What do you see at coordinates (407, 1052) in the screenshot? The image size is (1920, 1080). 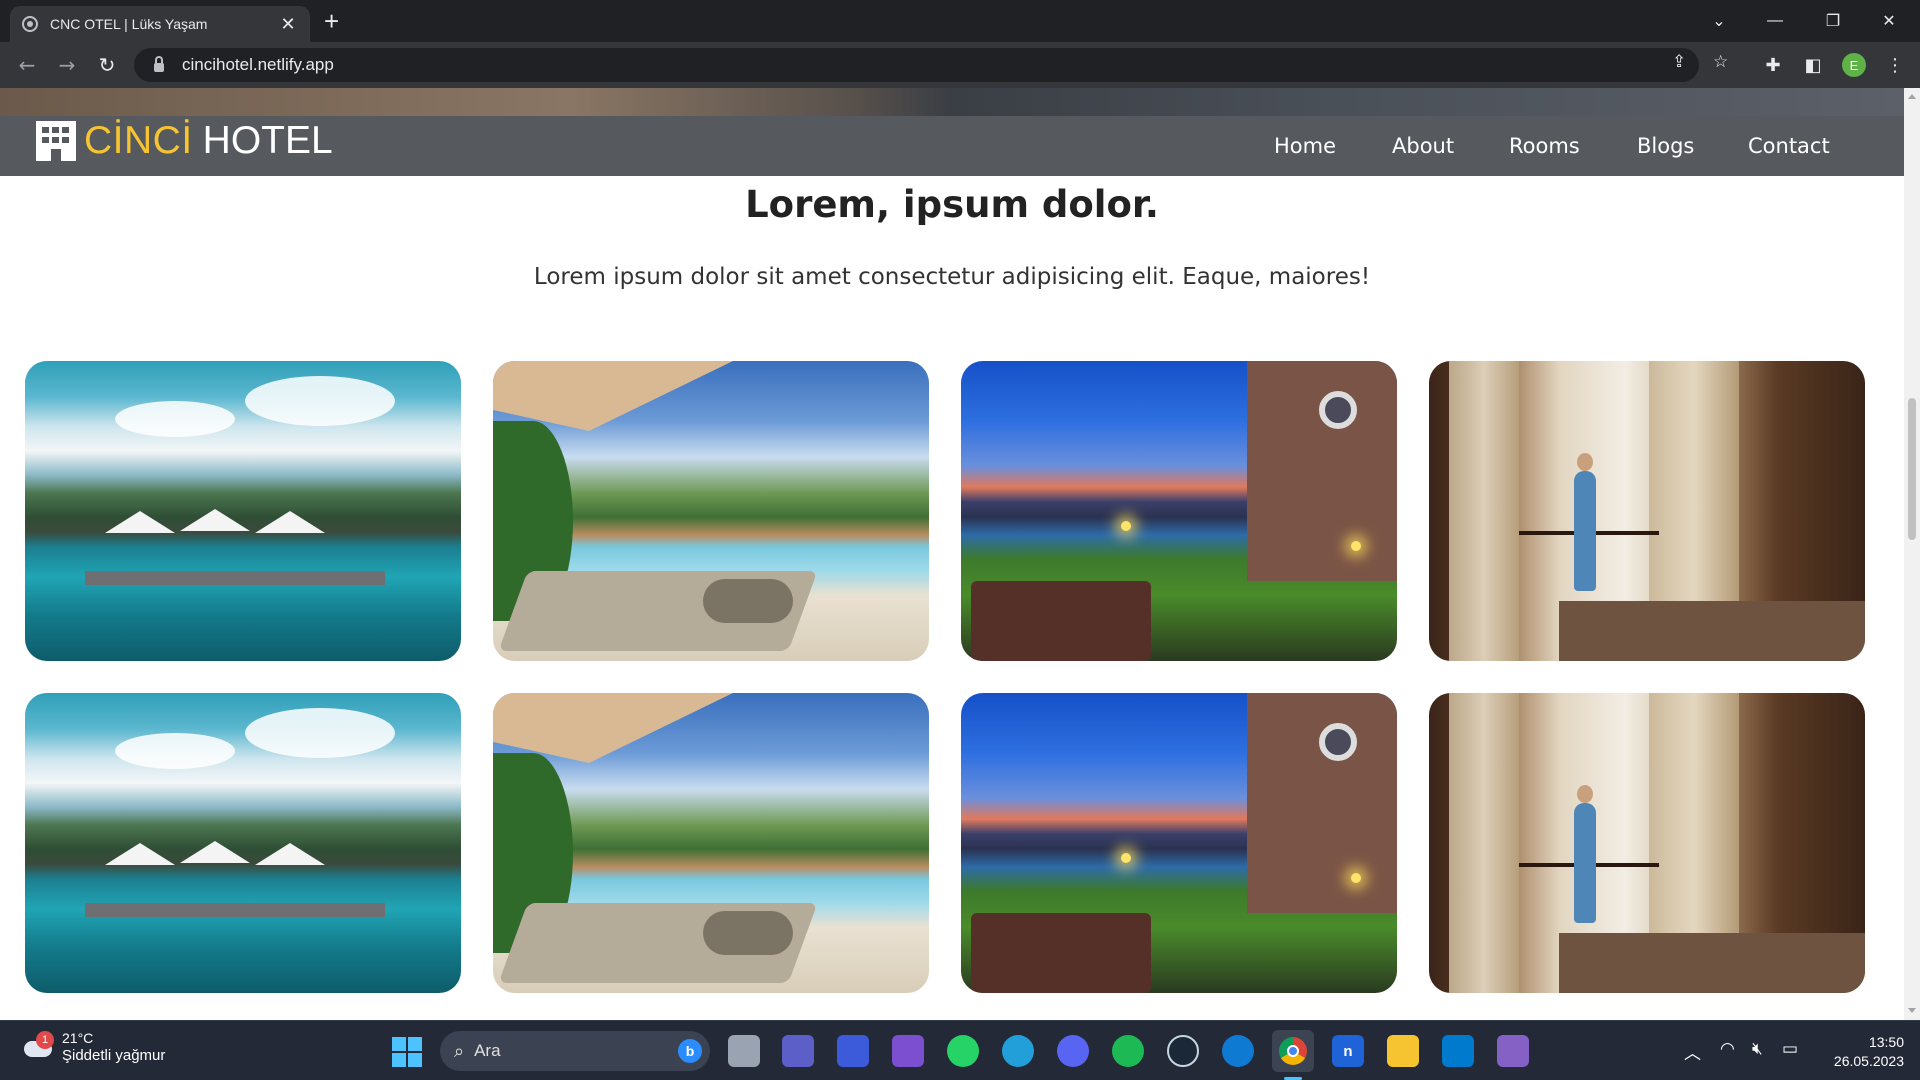 I see `windows-start-icon` at bounding box center [407, 1052].